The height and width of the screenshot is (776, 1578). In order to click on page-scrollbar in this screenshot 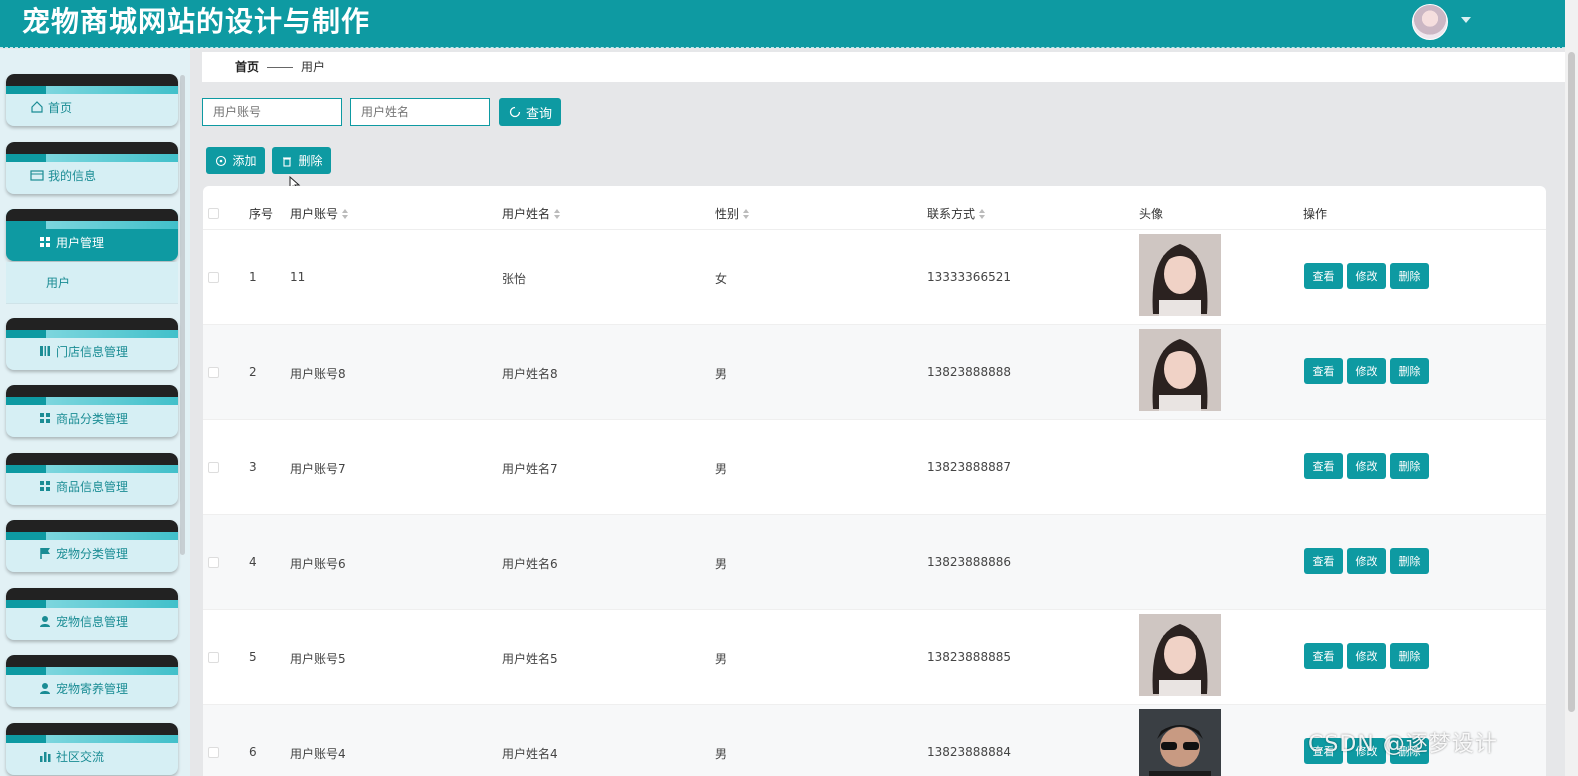, I will do `click(1571, 388)`.